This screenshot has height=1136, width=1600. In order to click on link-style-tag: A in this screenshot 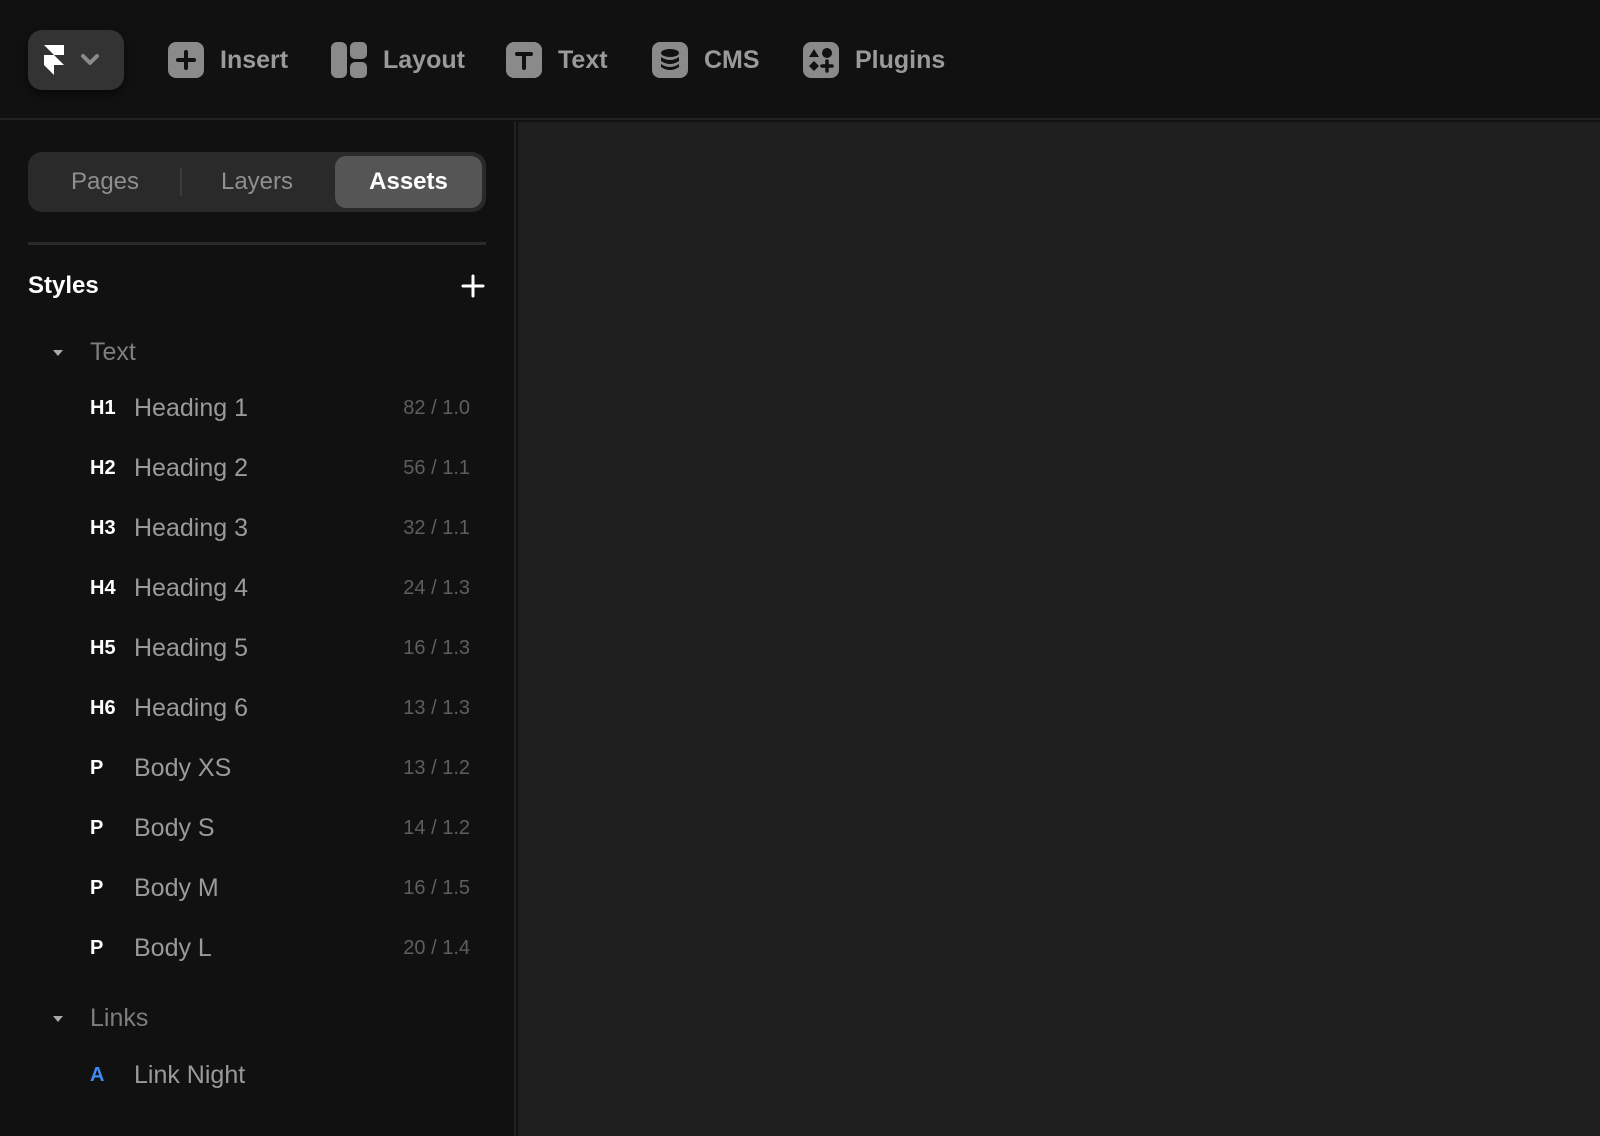, I will do `click(97, 1074)`.